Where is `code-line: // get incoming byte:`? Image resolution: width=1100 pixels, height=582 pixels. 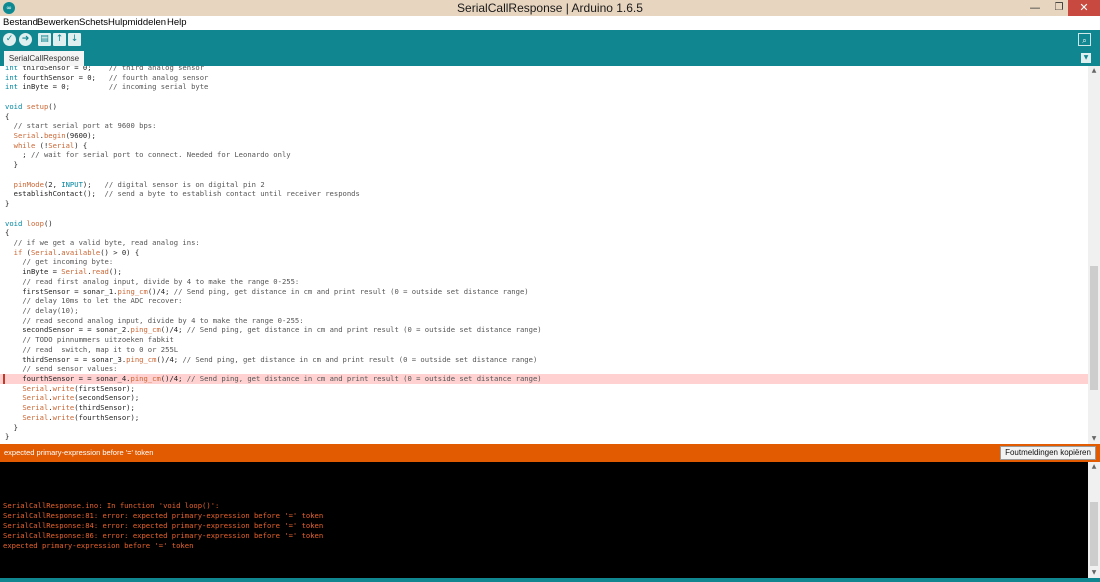
code-line: // get incoming byte: is located at coordinates (546, 262).